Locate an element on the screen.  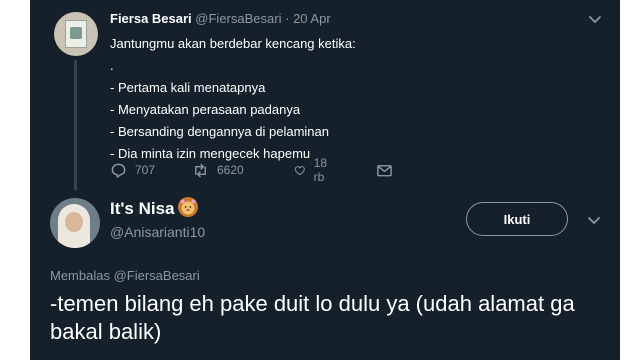
parent-author-handle: @FiersaBesari is located at coordinates (238, 18).